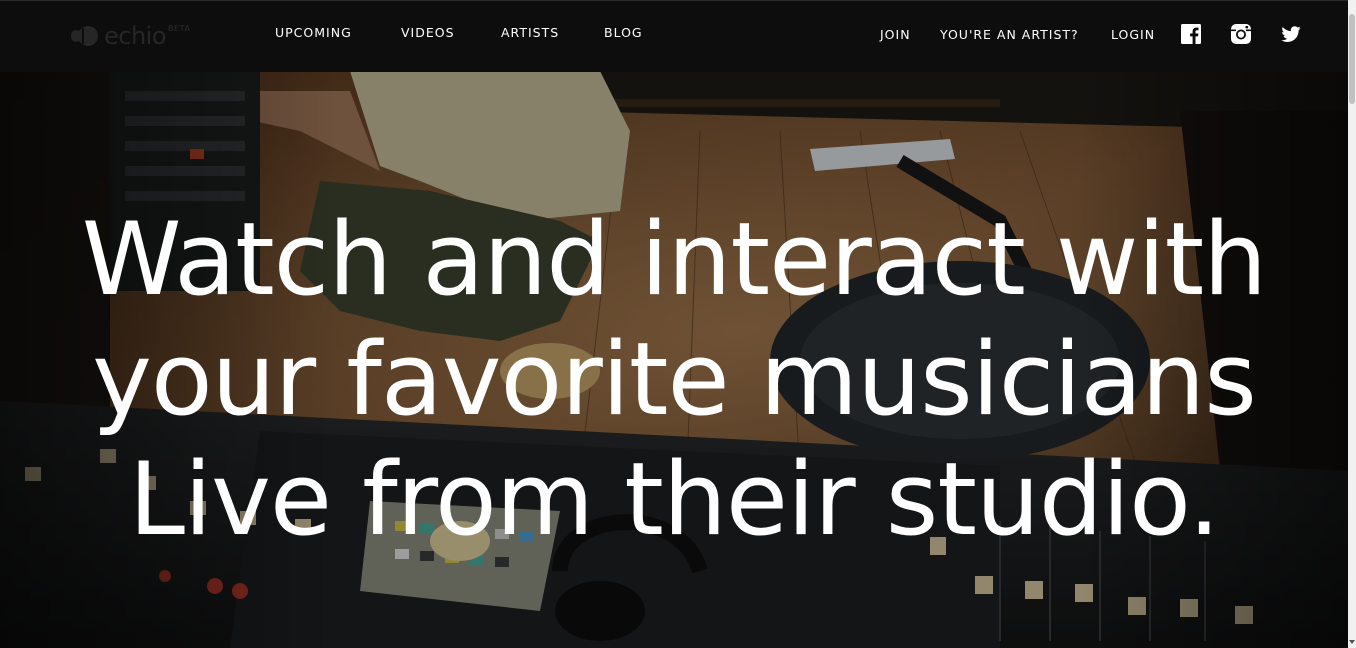  What do you see at coordinates (530, 32) in the screenshot?
I see `nav-item-artists: ARTISTS` at bounding box center [530, 32].